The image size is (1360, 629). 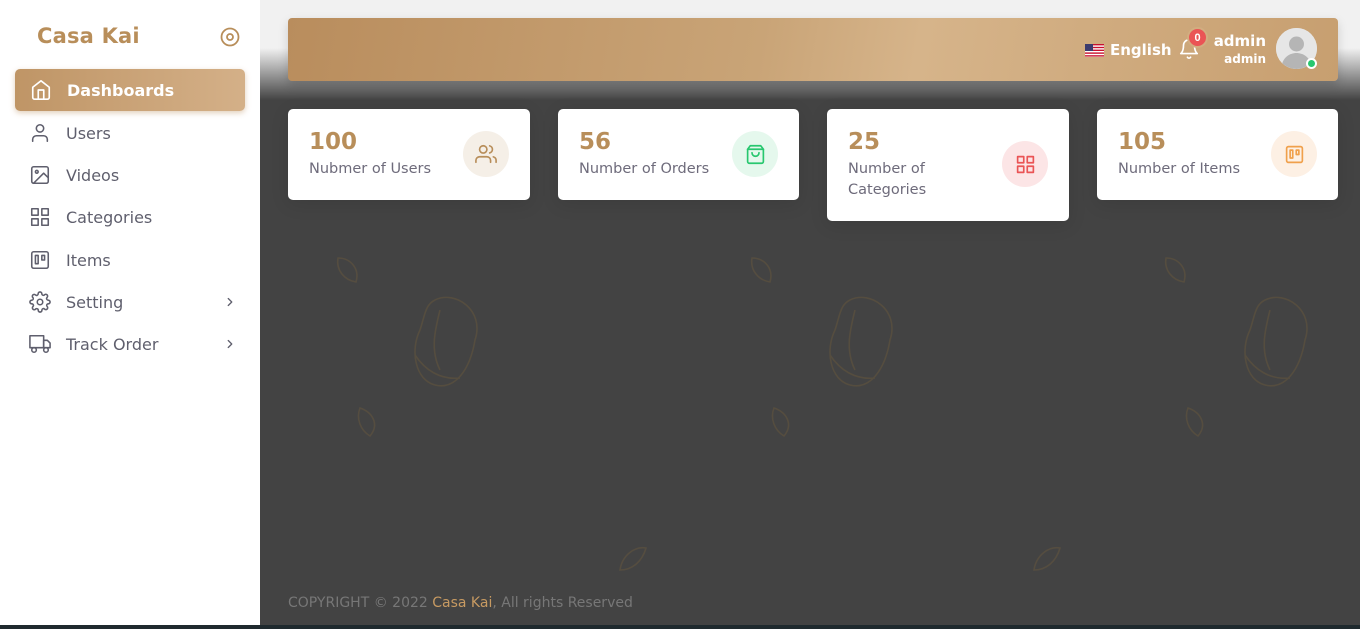 I want to click on sidebar-item-items: Items, so click(x=130, y=260).